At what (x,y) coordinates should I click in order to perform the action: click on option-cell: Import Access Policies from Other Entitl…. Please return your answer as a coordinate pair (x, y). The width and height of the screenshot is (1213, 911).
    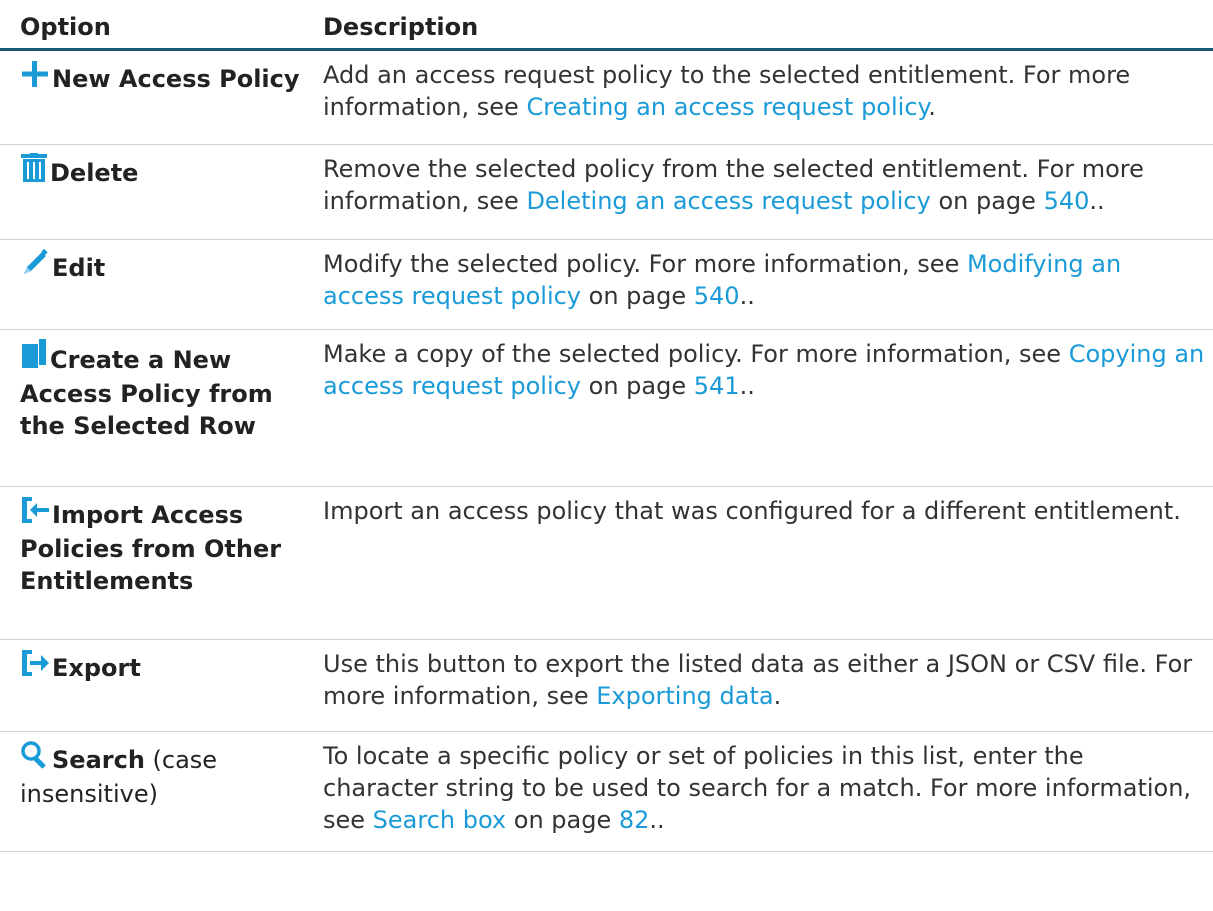
    Looking at the image, I should click on (157, 563).